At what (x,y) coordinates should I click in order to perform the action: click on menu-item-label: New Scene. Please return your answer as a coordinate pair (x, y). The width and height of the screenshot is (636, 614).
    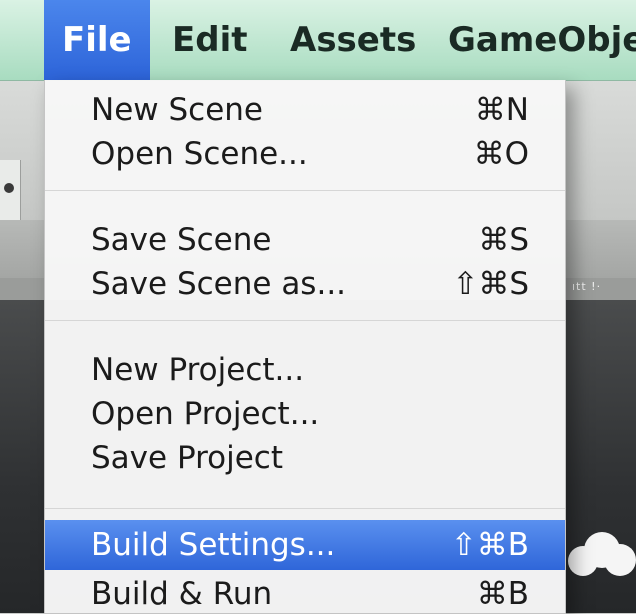
    Looking at the image, I should click on (177, 110).